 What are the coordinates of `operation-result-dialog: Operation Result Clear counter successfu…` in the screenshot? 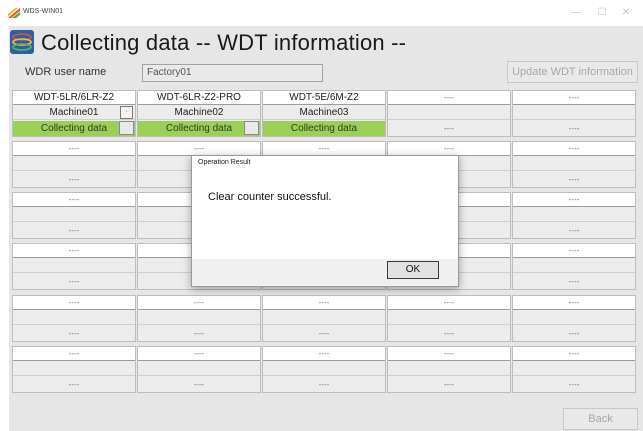 It's located at (325, 221).